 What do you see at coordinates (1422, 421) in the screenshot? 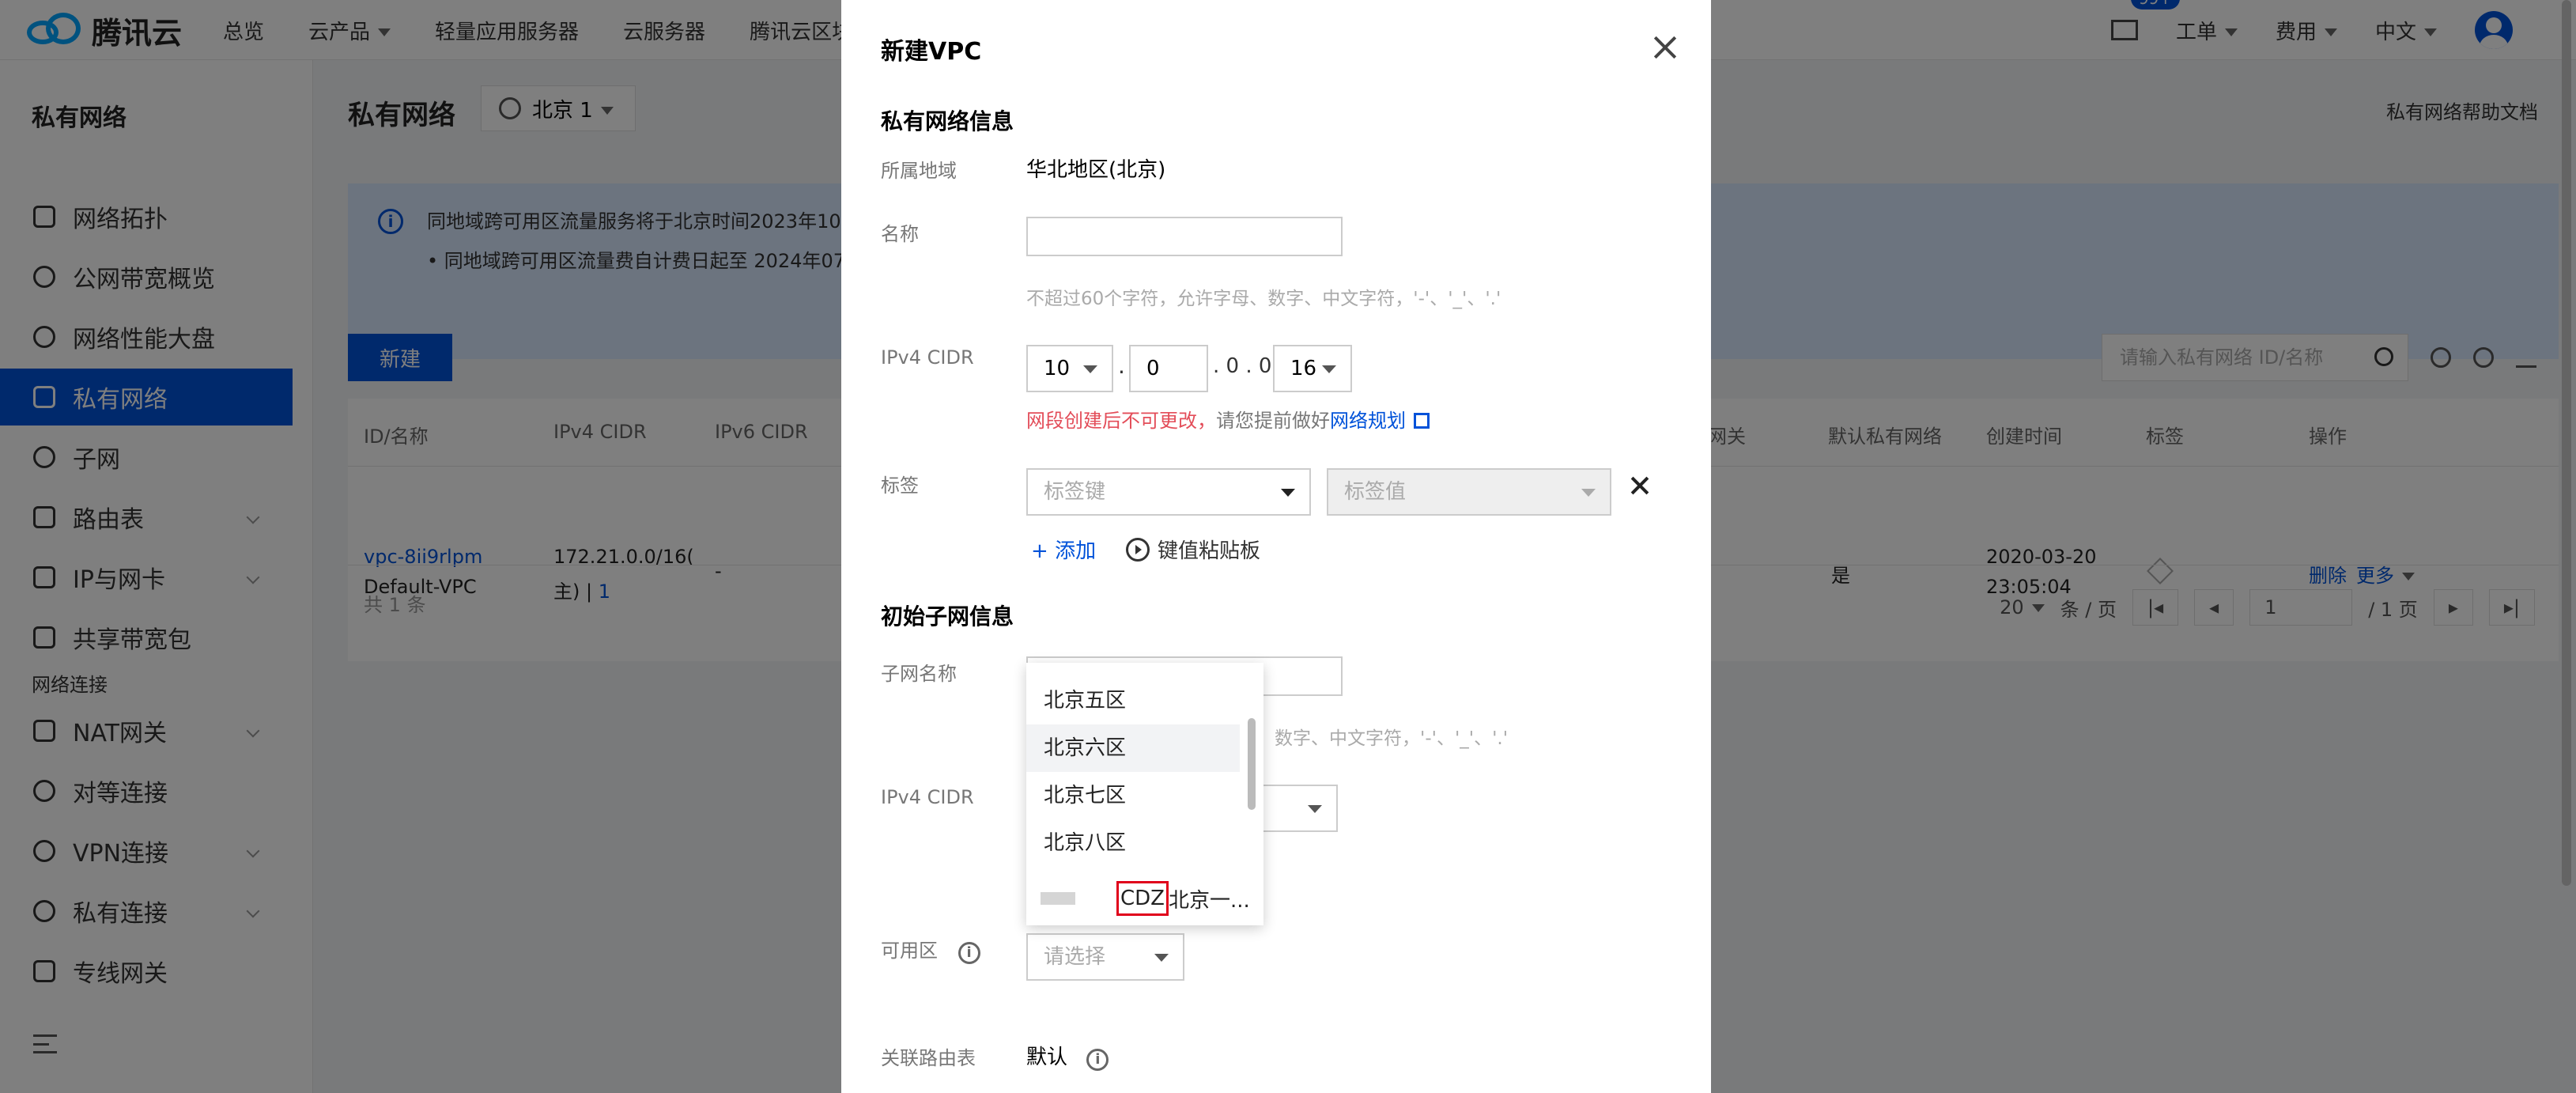
I see `external-link-icon` at bounding box center [1422, 421].